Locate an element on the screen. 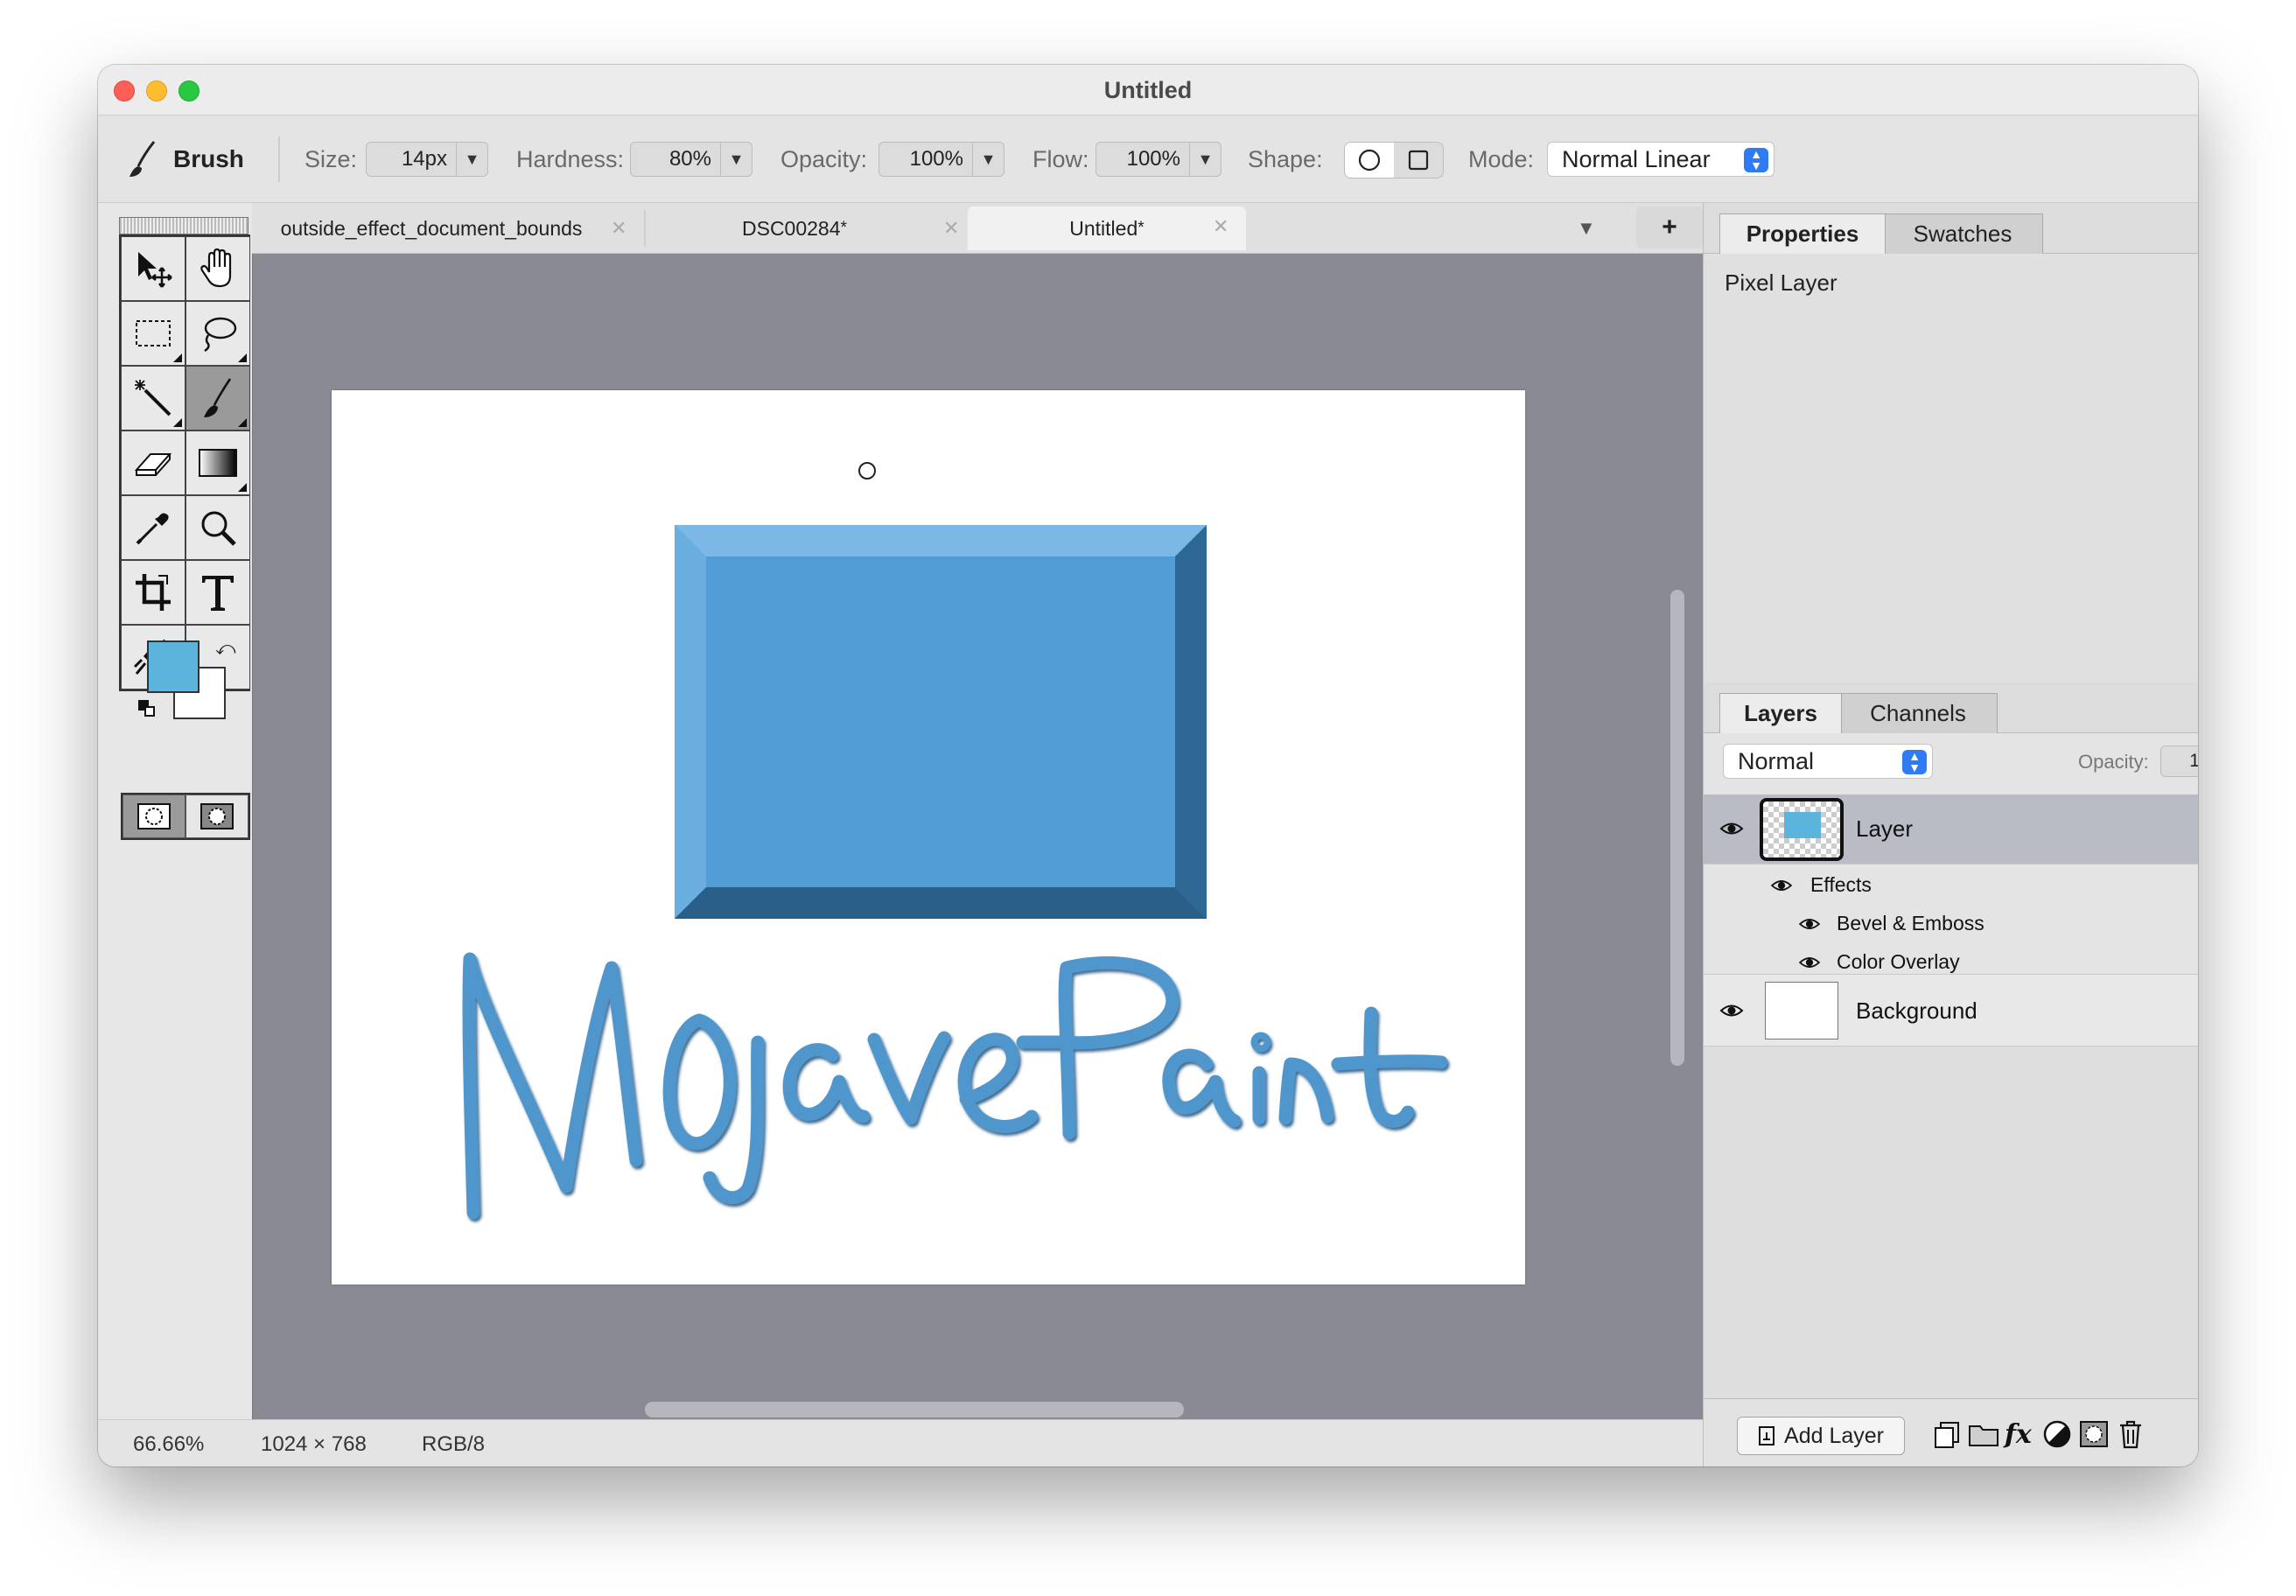 The height and width of the screenshot is (1596, 2296). square-icon is located at coordinates (1418, 160).